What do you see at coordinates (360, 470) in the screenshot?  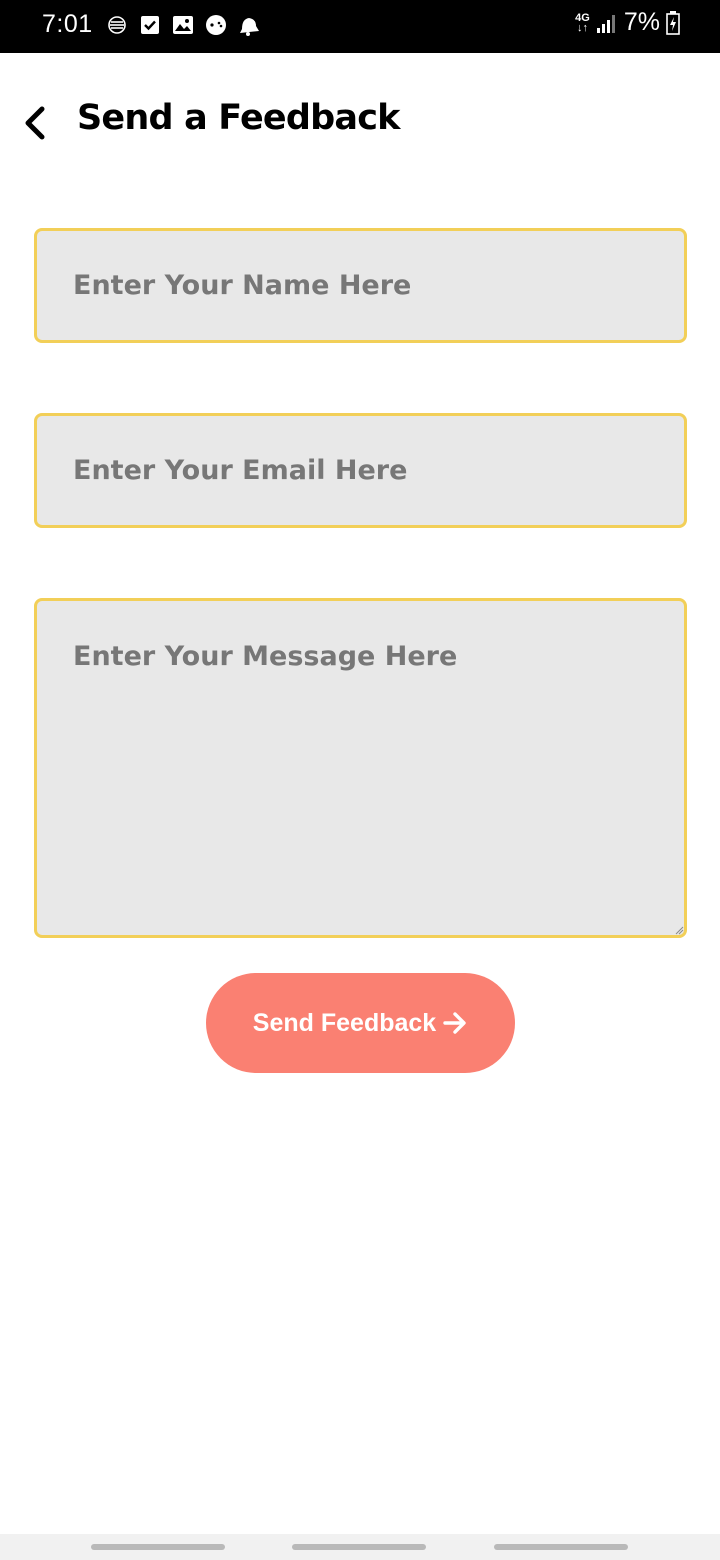 I see `email-input` at bounding box center [360, 470].